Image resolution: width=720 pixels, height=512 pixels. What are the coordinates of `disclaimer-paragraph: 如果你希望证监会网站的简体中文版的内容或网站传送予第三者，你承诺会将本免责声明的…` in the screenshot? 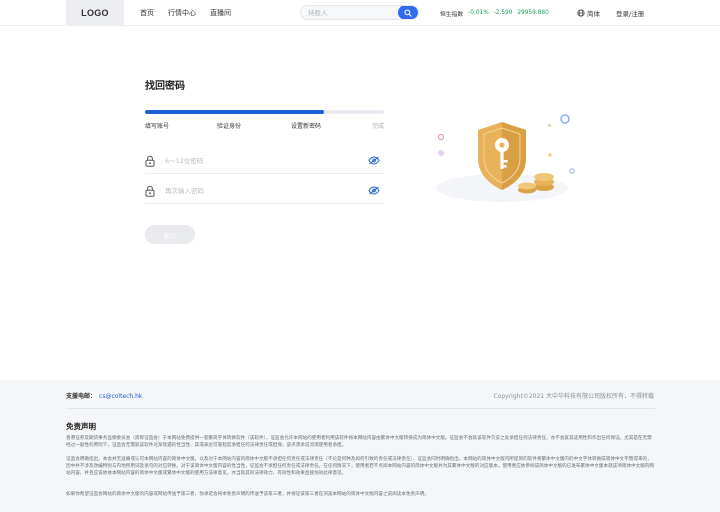 It's located at (247, 494).